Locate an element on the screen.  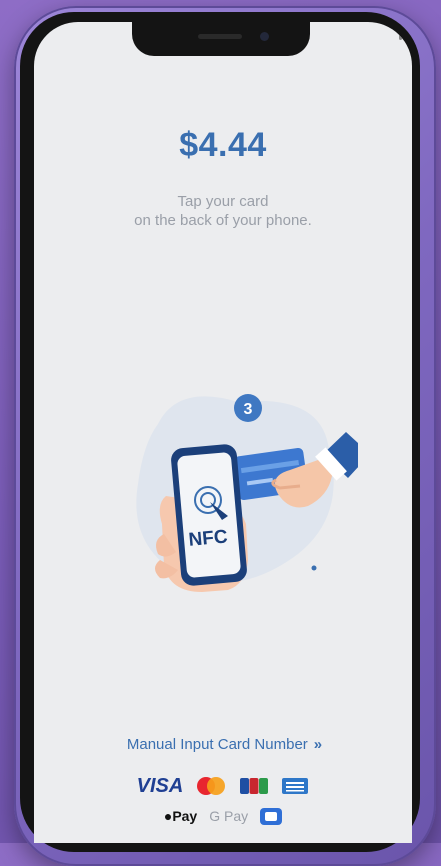
amex-icon is located at coordinates (295, 786).